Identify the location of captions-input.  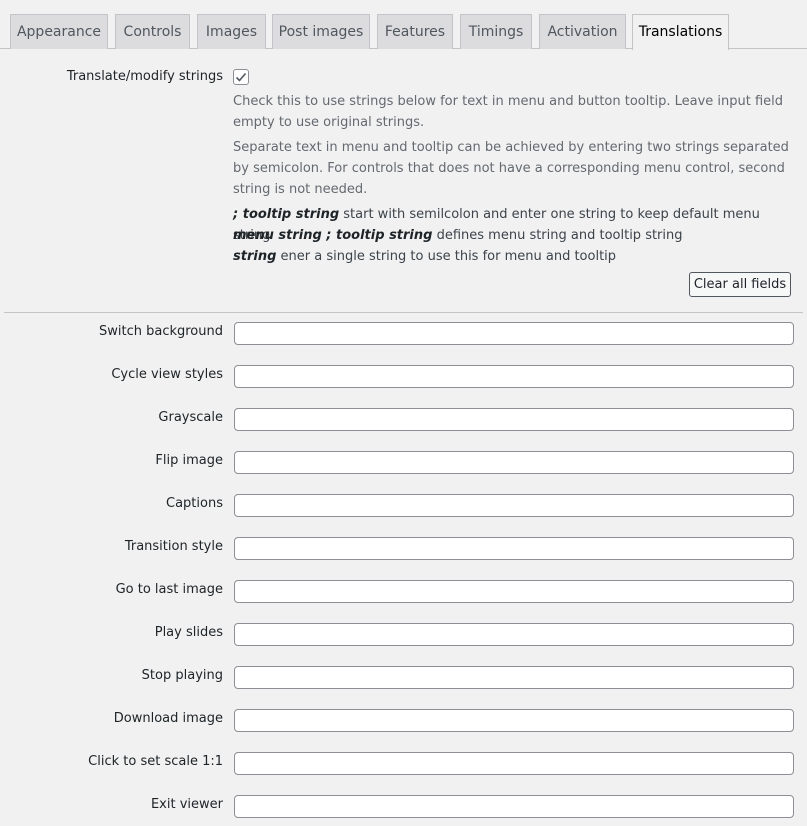
(514, 505).